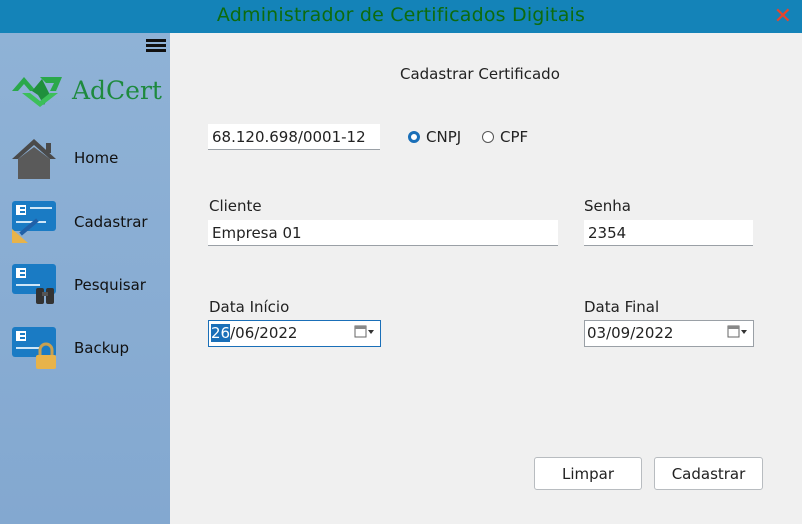 Image resolution: width=802 pixels, height=524 pixels. I want to click on limpar-button: Limpar, so click(588, 473).